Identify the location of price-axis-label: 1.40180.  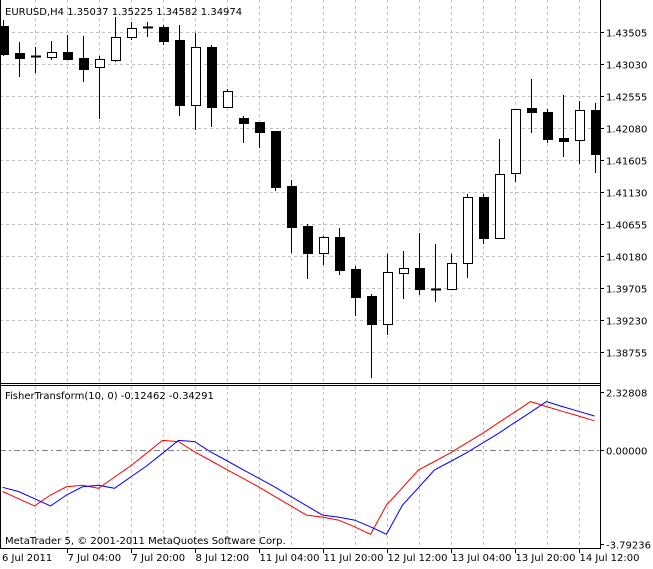
(626, 258).